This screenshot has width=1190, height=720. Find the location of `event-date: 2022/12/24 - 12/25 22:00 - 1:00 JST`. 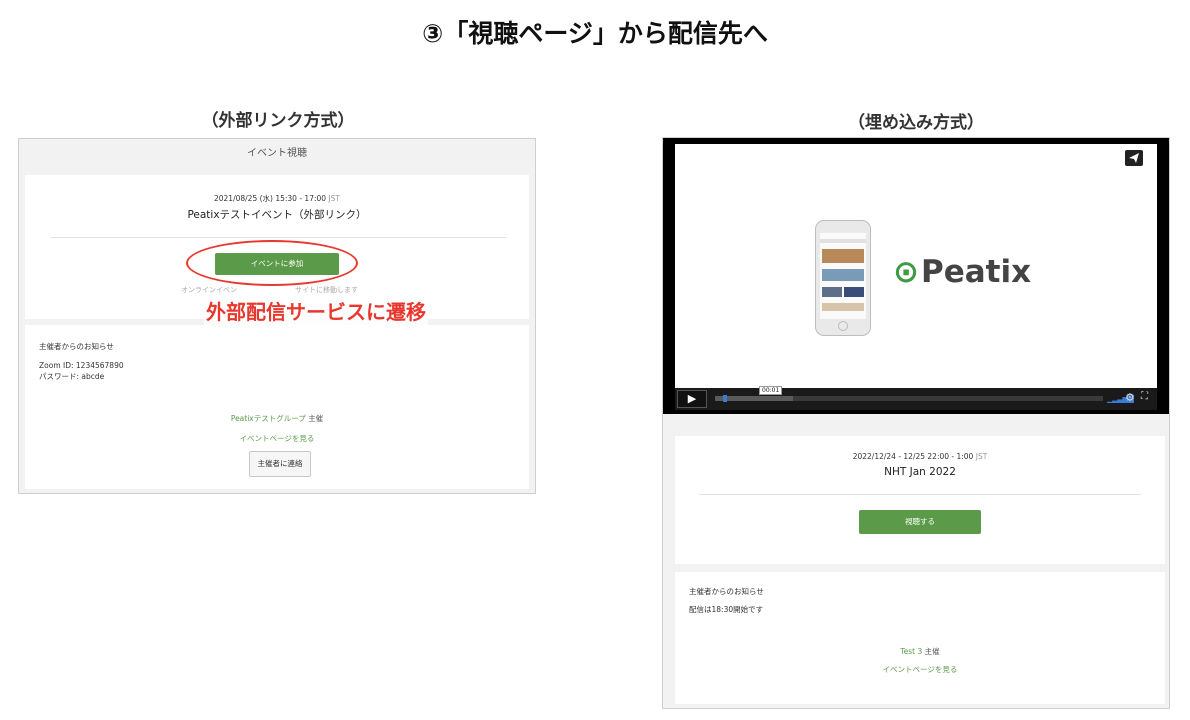

event-date: 2022/12/24 - 12/25 22:00 - 1:00 JST is located at coordinates (920, 456).